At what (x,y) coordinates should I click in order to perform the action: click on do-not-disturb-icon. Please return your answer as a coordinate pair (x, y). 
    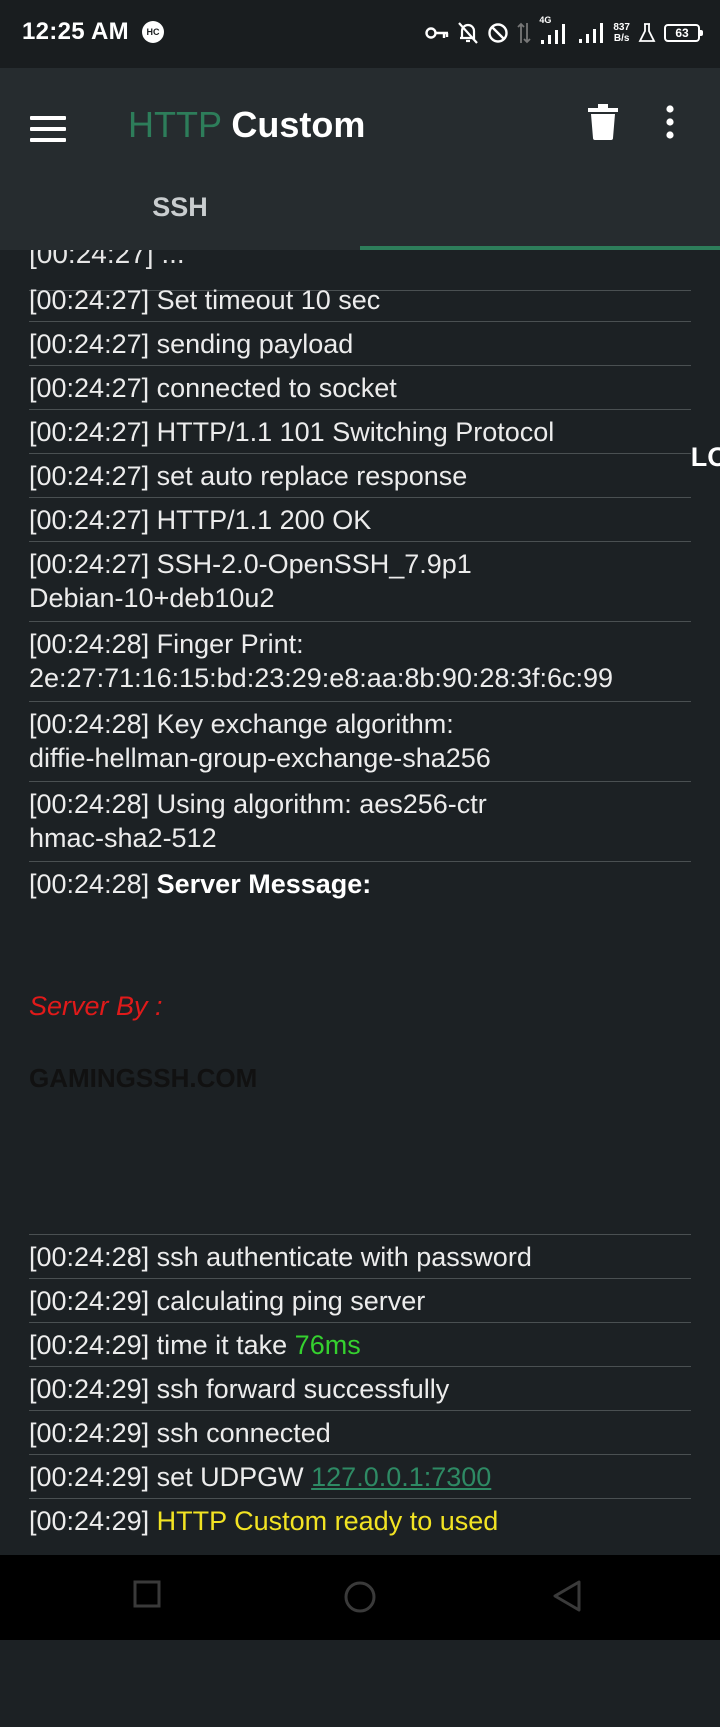
    Looking at the image, I should click on (498, 33).